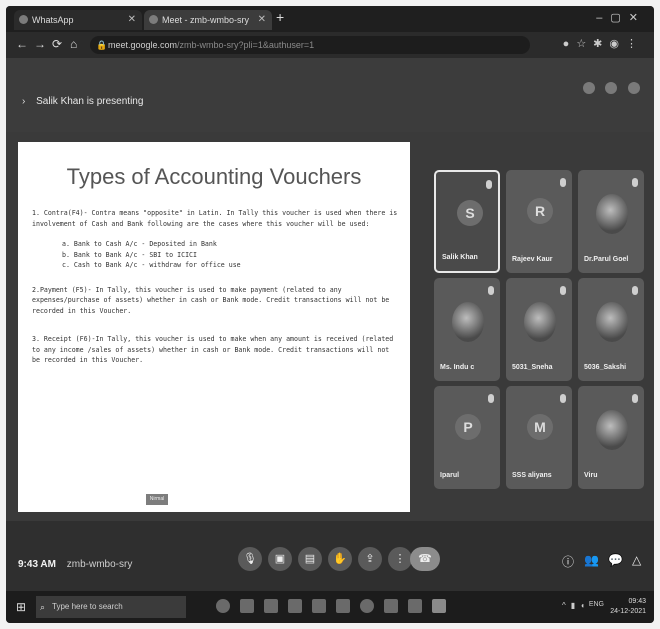 The width and height of the screenshot is (660, 629). What do you see at coordinates (603, 43) in the screenshot?
I see `browser-toolbar-icons: ●☆✱◉⋮` at bounding box center [603, 43].